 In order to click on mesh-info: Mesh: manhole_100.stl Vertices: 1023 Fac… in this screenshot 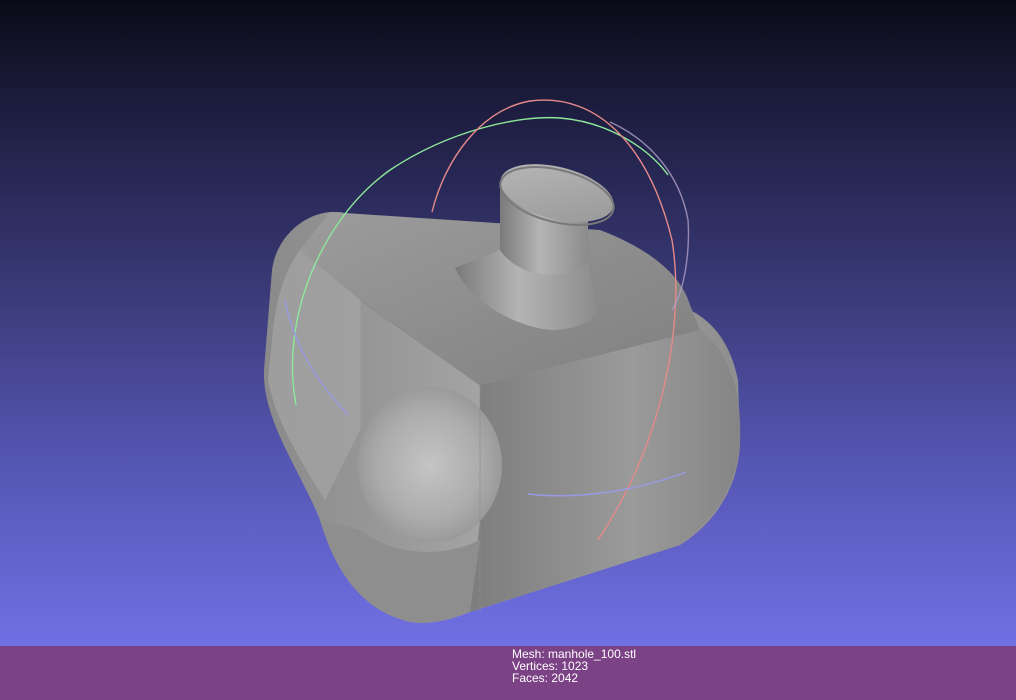, I will do `click(574, 666)`.